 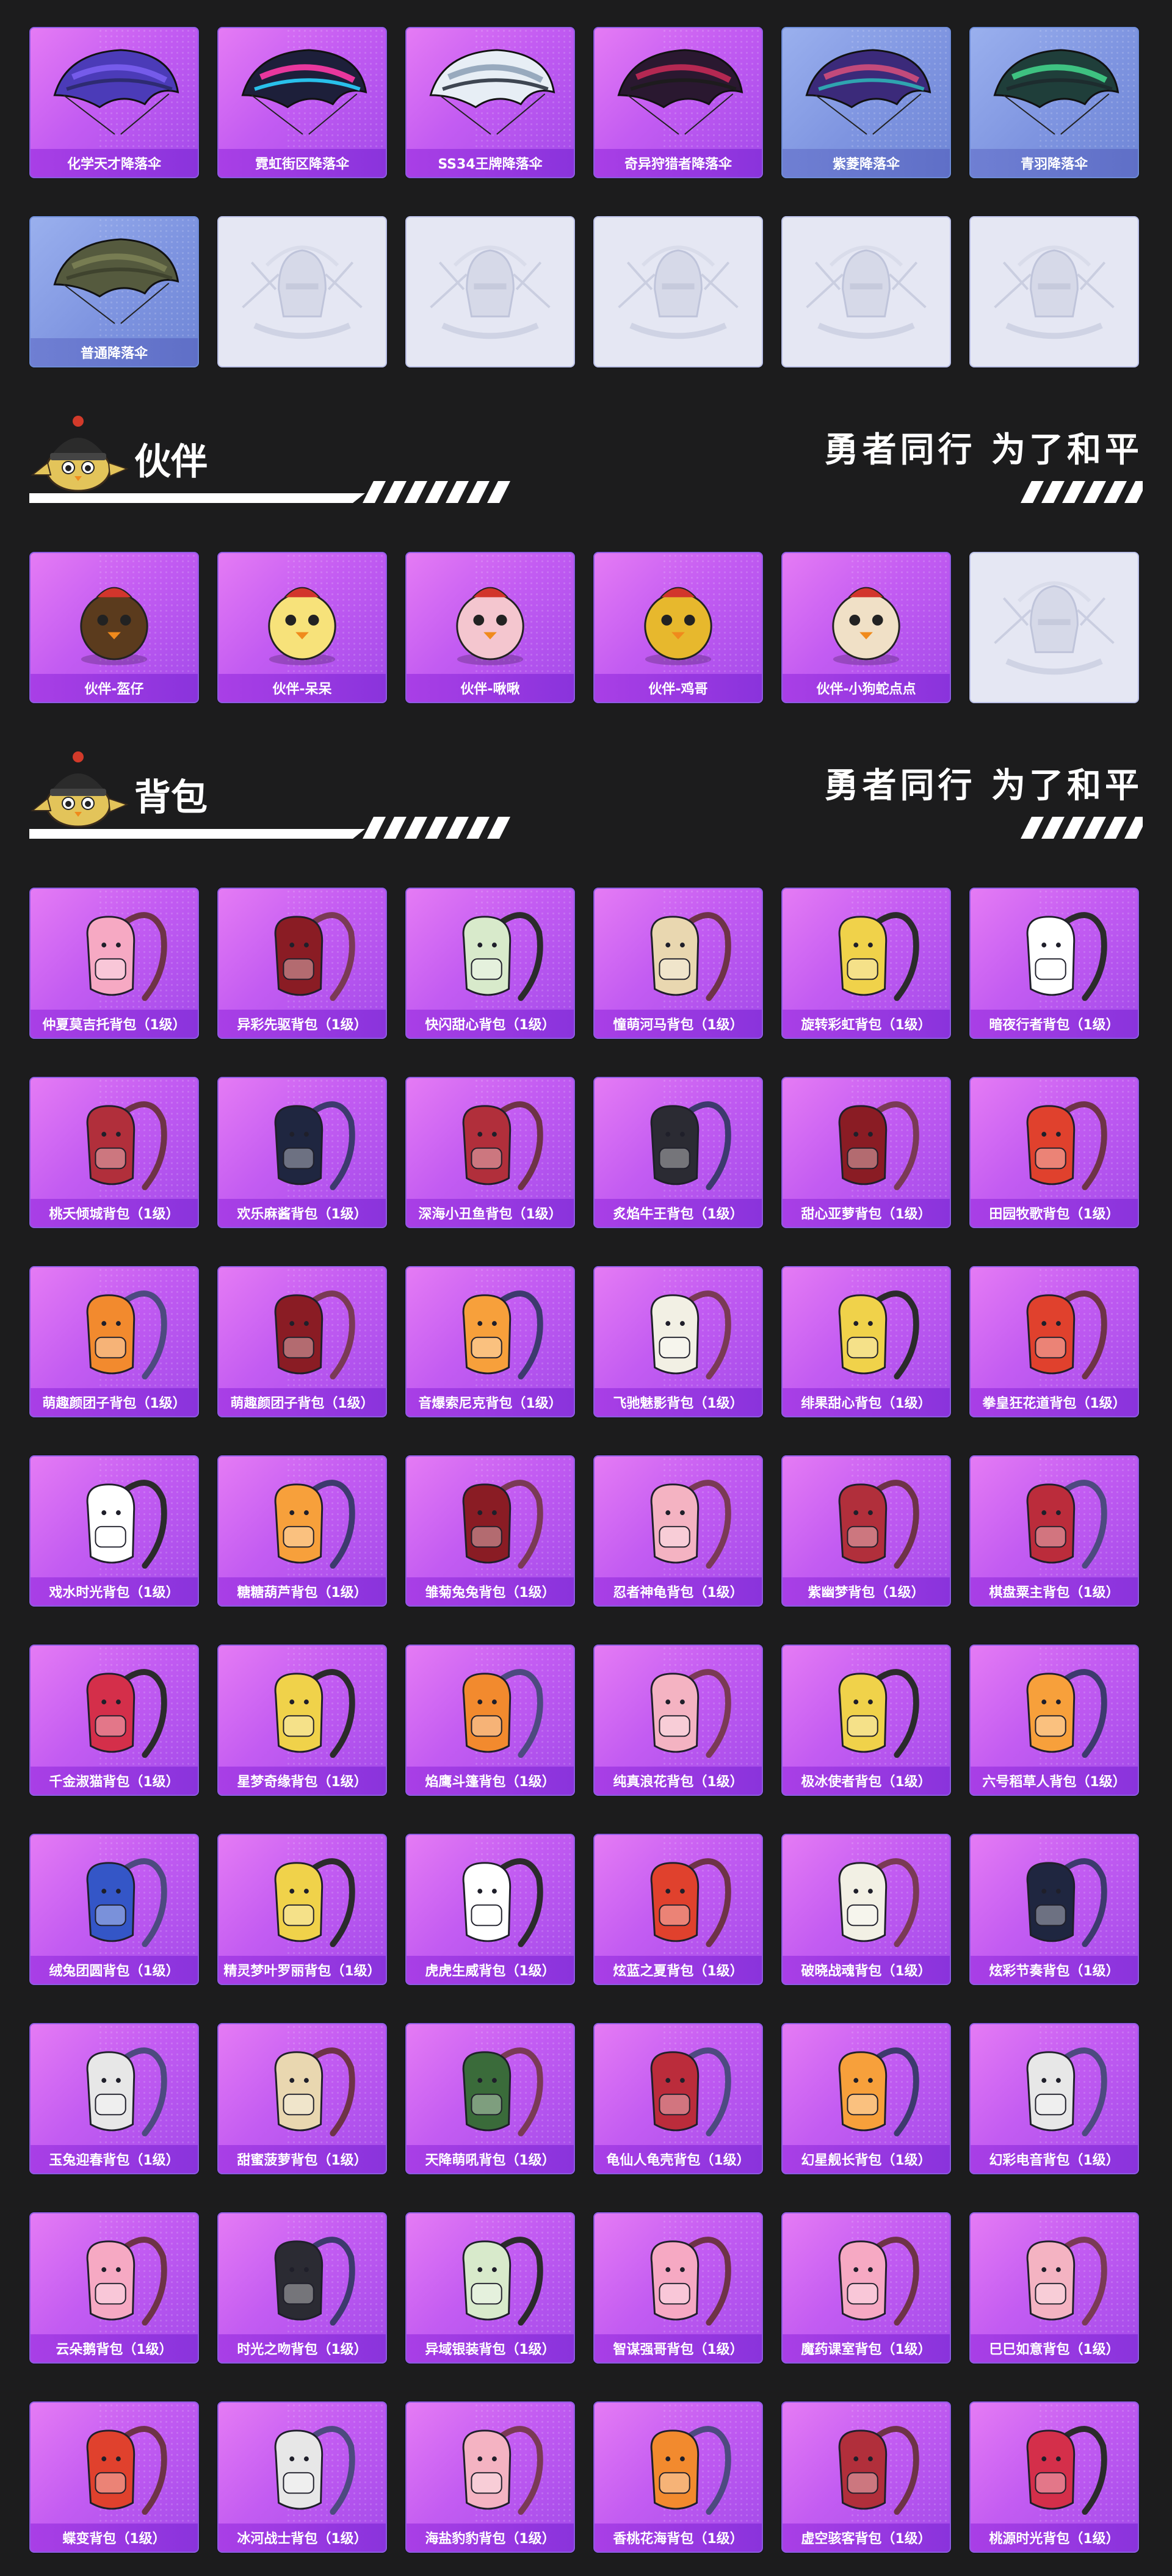 What do you see at coordinates (678, 627) in the screenshot?
I see `companion-card: 伙伴-鸡哥` at bounding box center [678, 627].